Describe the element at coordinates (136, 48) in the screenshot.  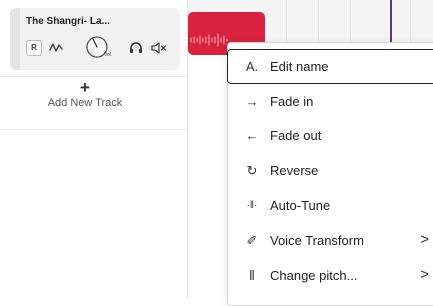
I see `headphones-icon` at that location.